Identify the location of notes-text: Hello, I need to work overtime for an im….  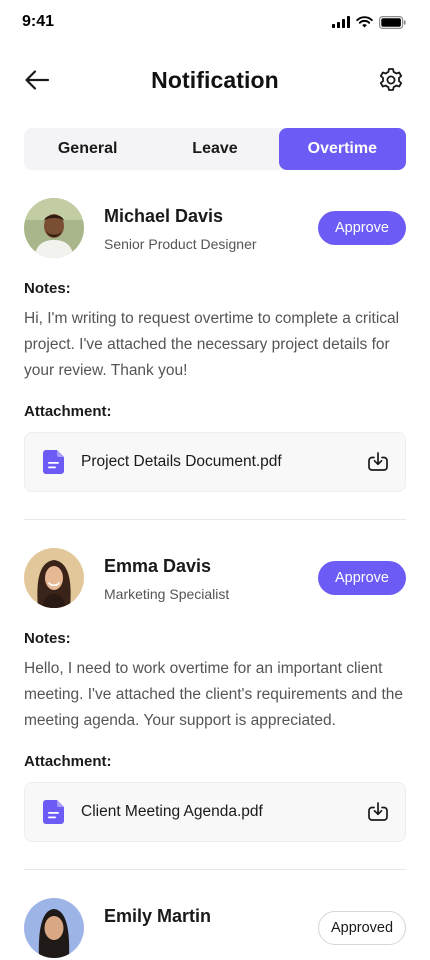
(214, 694).